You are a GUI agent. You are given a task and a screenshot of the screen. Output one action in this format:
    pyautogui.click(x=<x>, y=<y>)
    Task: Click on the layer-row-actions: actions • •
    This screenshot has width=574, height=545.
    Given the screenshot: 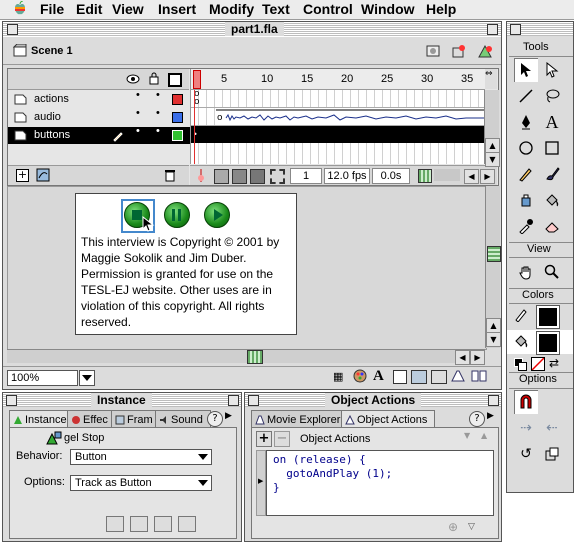 What is the action you would take?
    pyautogui.click(x=102, y=98)
    